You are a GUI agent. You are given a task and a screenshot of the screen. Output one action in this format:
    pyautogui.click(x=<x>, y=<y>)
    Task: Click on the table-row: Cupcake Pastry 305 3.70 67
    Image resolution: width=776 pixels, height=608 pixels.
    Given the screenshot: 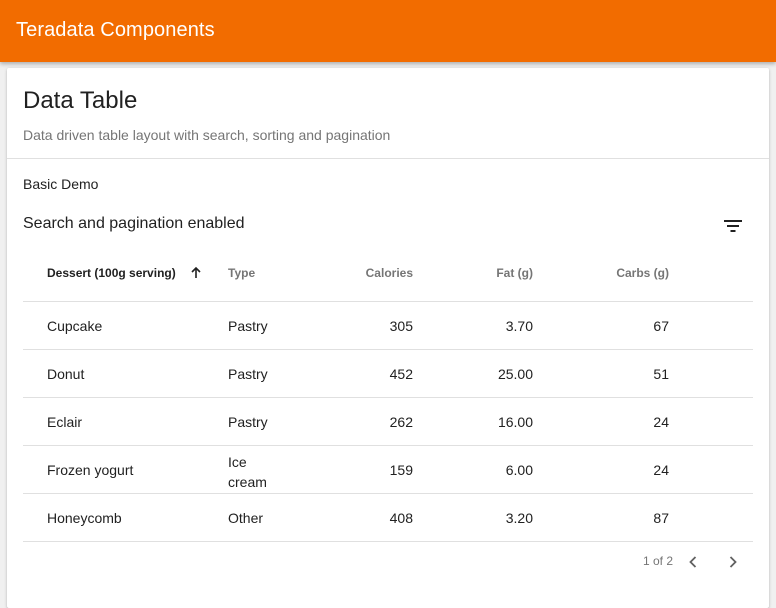 What is the action you would take?
    pyautogui.click(x=388, y=326)
    